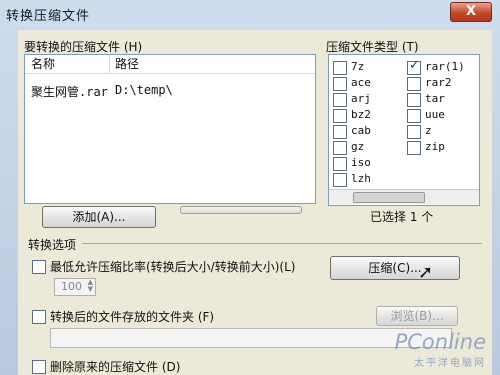 The width and height of the screenshot is (500, 375). I want to click on type-checkbox-cab, so click(340, 132).